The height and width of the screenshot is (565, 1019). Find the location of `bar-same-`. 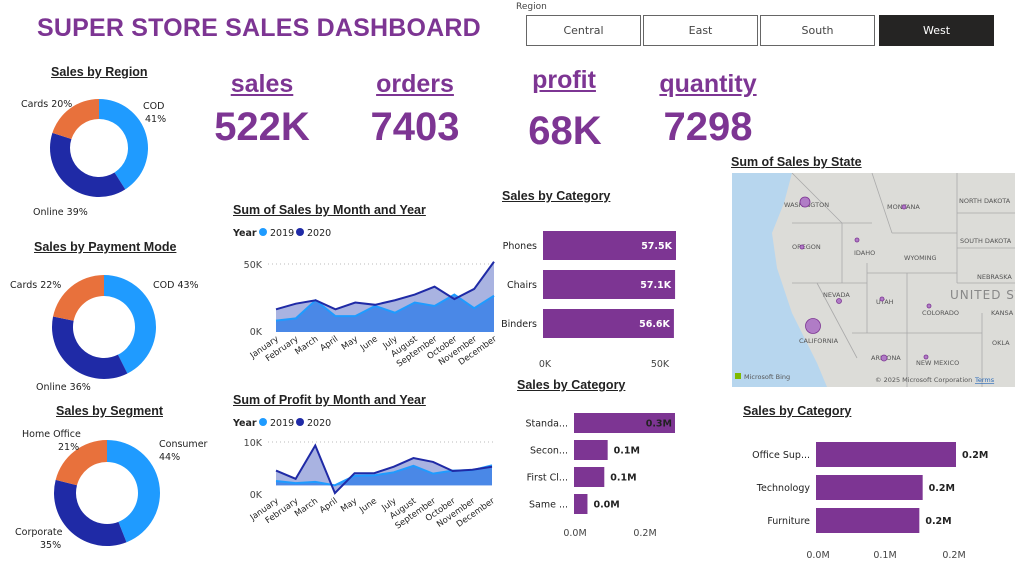

bar-same- is located at coordinates (581, 504).